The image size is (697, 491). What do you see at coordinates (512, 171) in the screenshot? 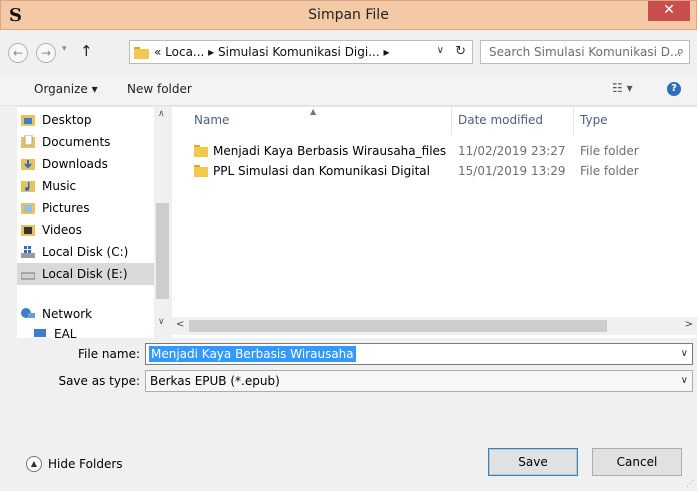
I see `file-date: 15/01/2019 13:29` at bounding box center [512, 171].